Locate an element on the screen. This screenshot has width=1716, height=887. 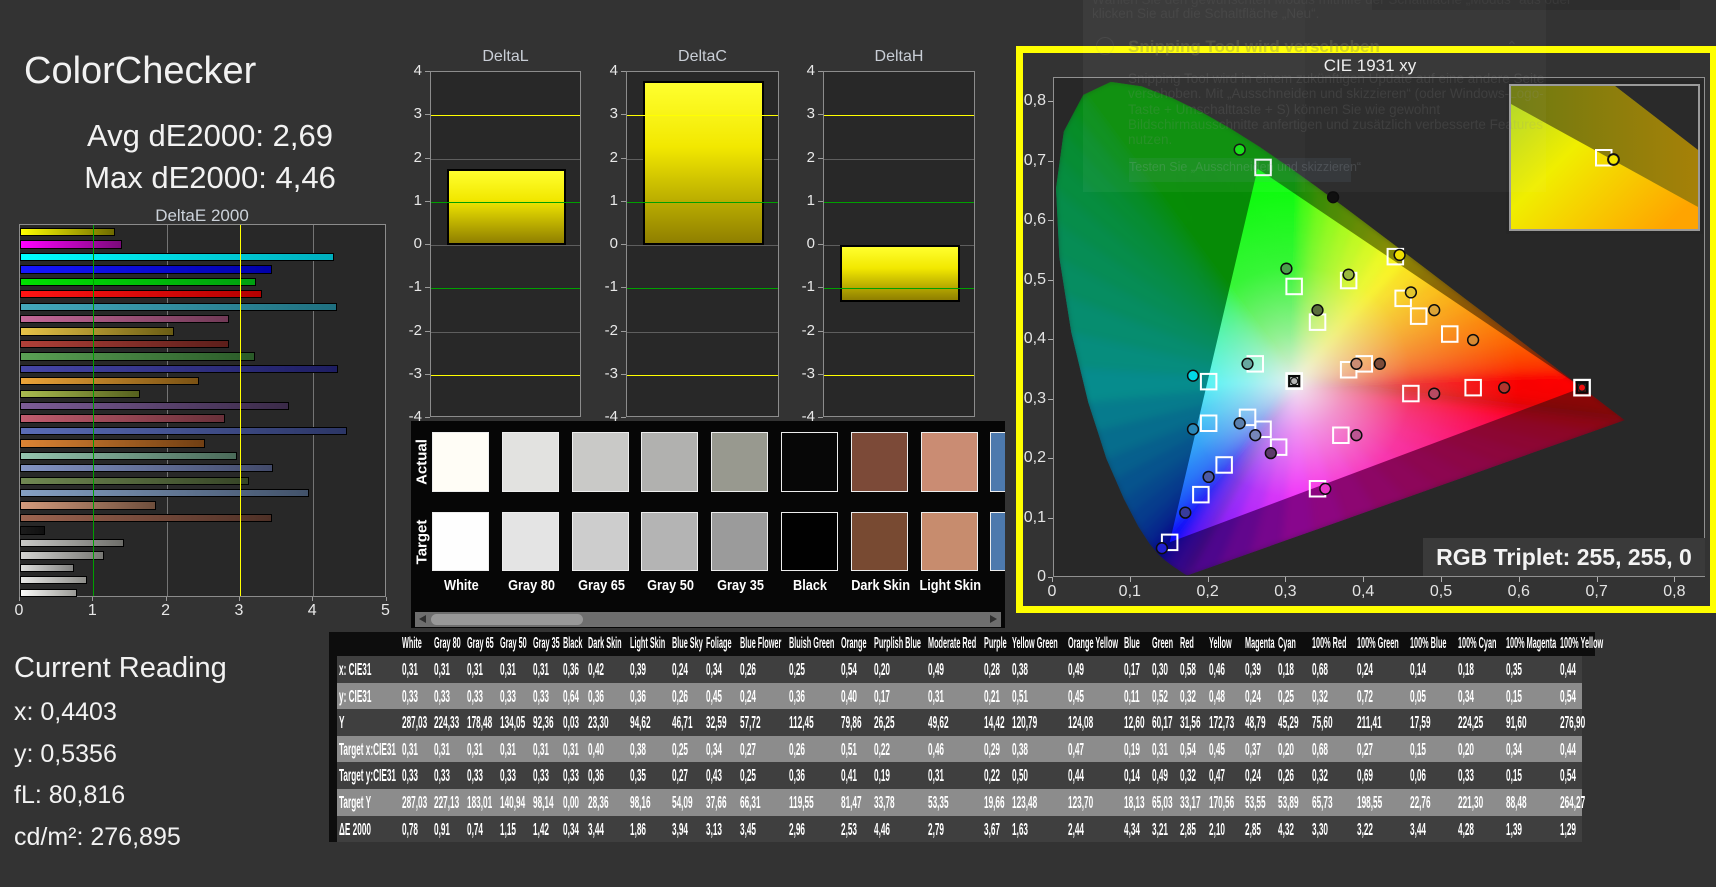
svg-text: RGB Triplet: 255, 255, 0 is located at coordinates (1564, 557).